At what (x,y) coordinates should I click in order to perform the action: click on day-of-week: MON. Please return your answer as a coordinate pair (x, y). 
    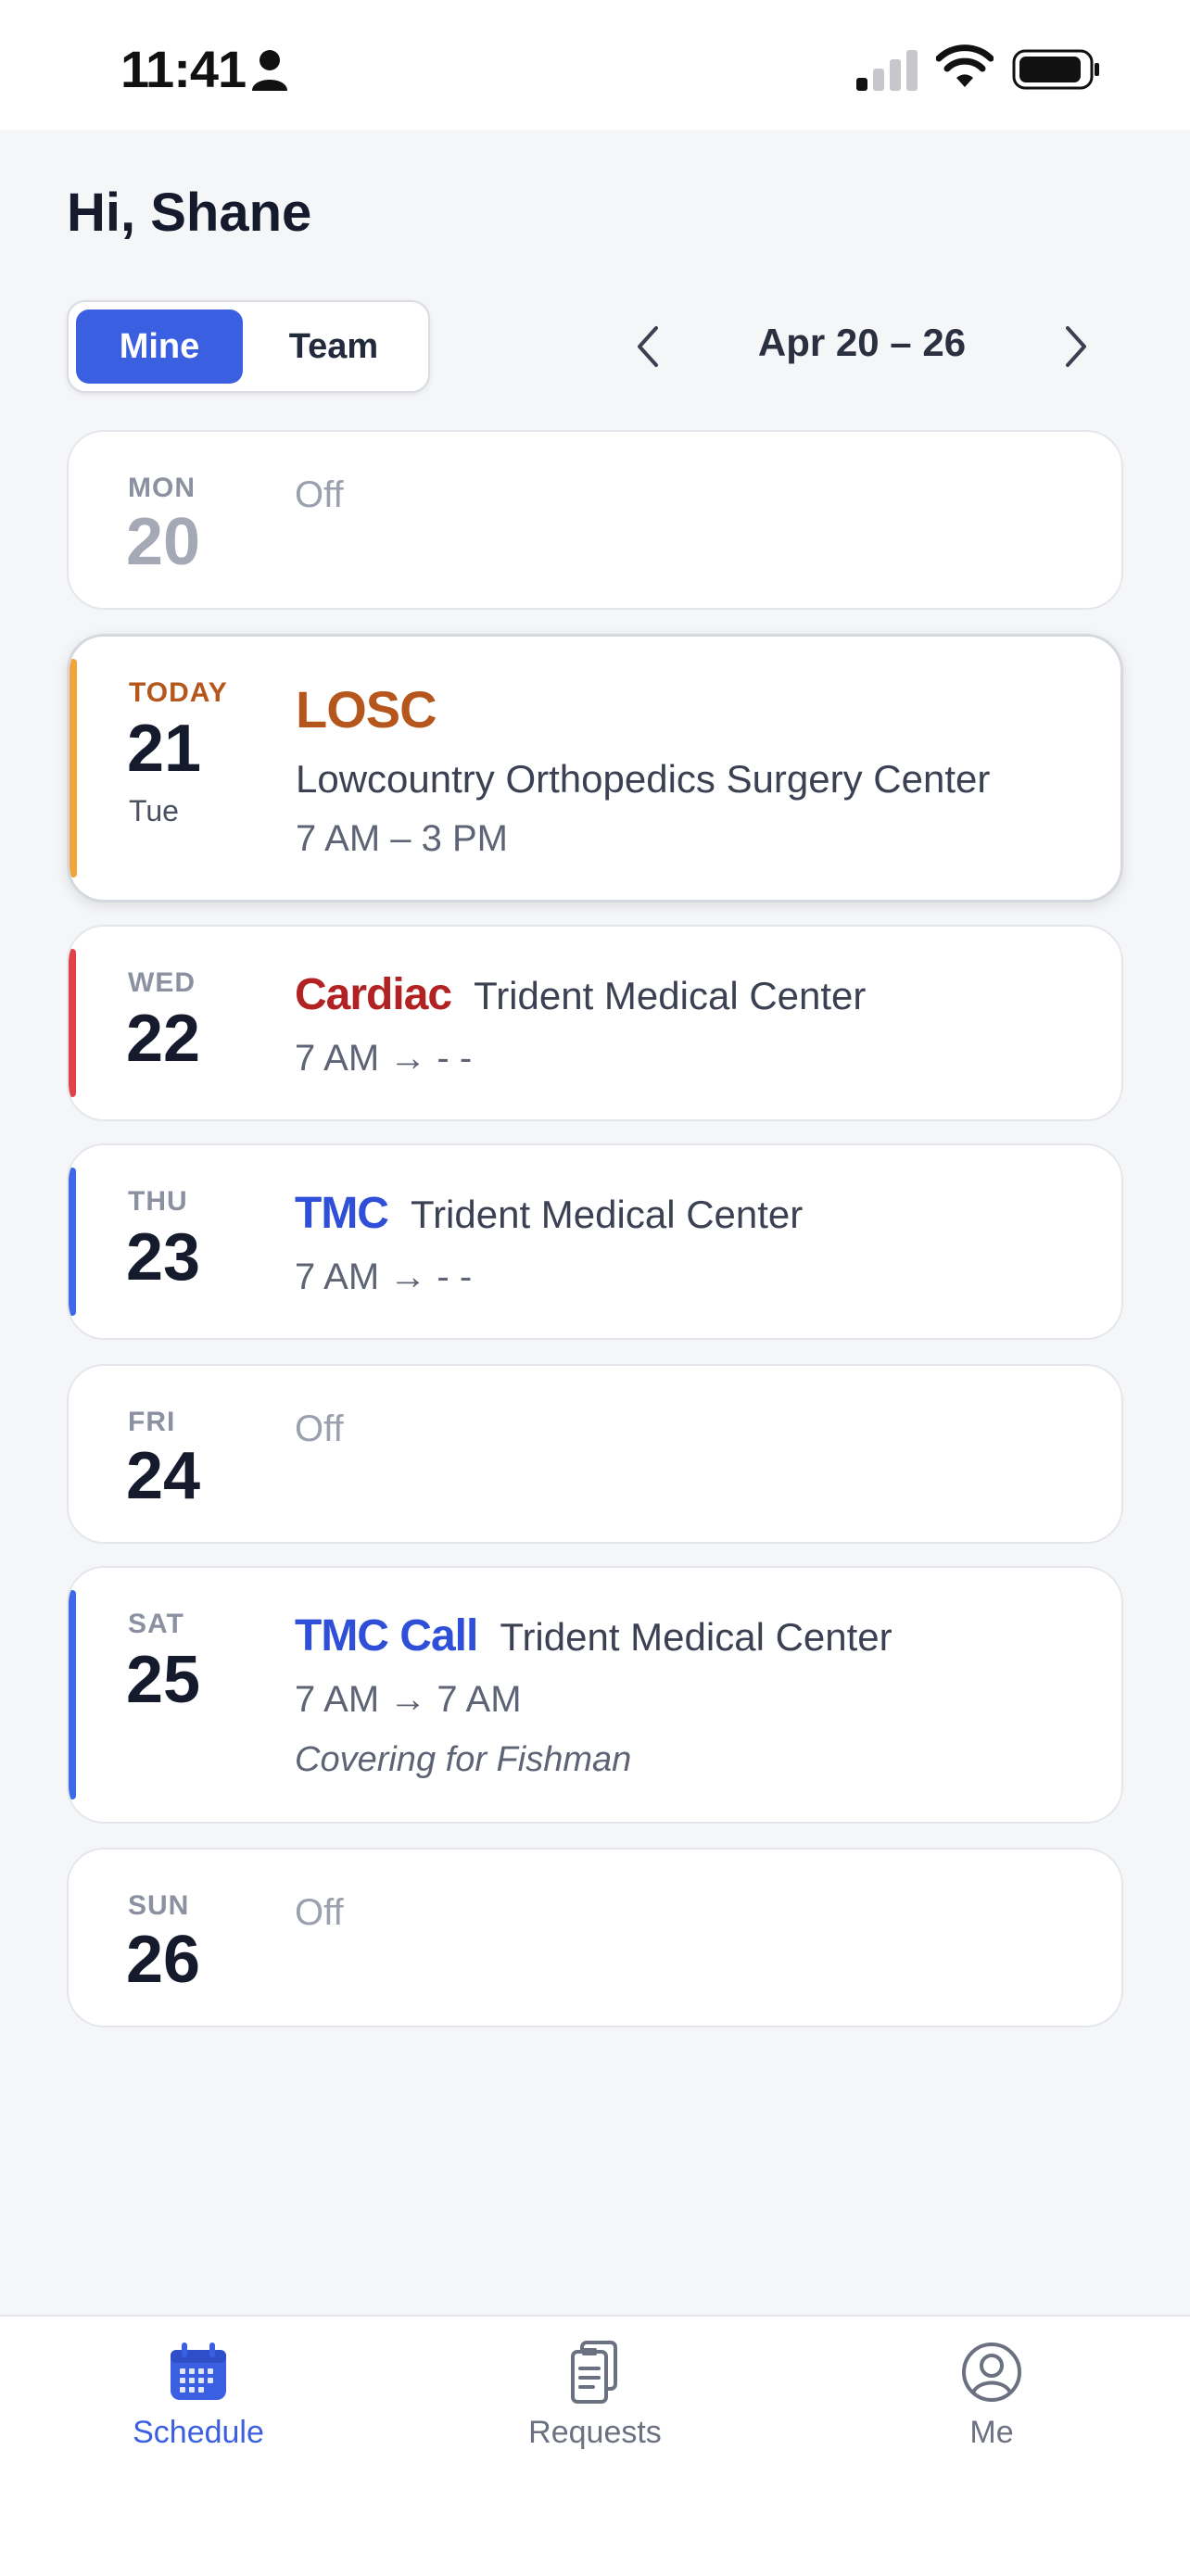
    Looking at the image, I should click on (162, 488).